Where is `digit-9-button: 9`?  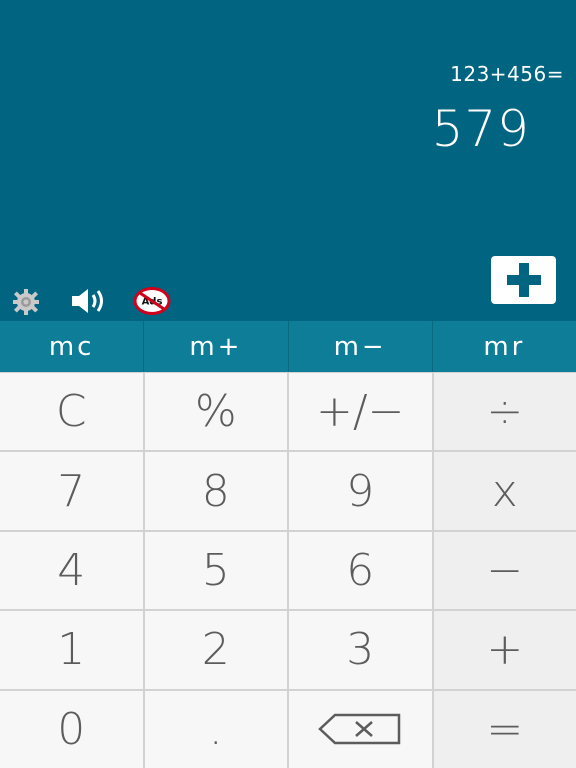 digit-9-button: 9 is located at coordinates (360, 491).